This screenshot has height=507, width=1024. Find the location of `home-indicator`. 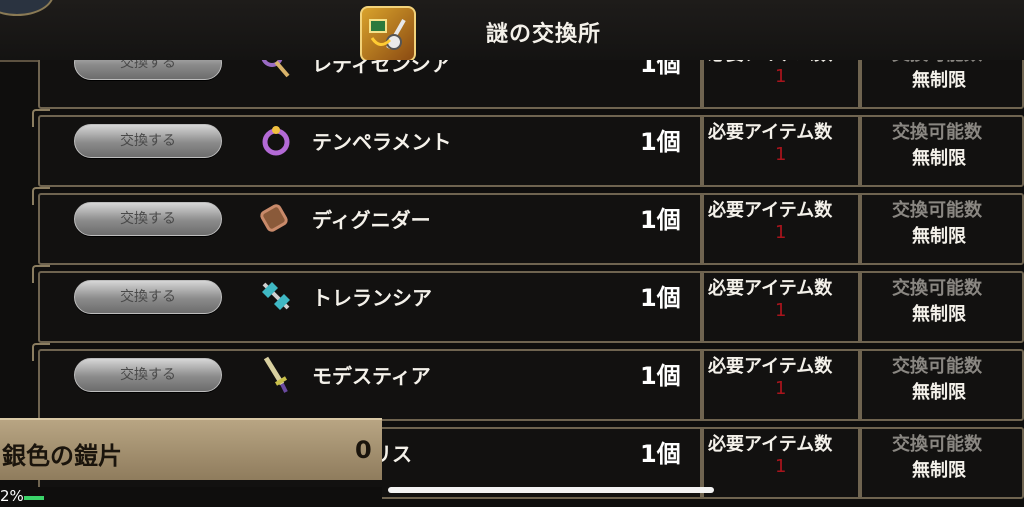

home-indicator is located at coordinates (551, 490).